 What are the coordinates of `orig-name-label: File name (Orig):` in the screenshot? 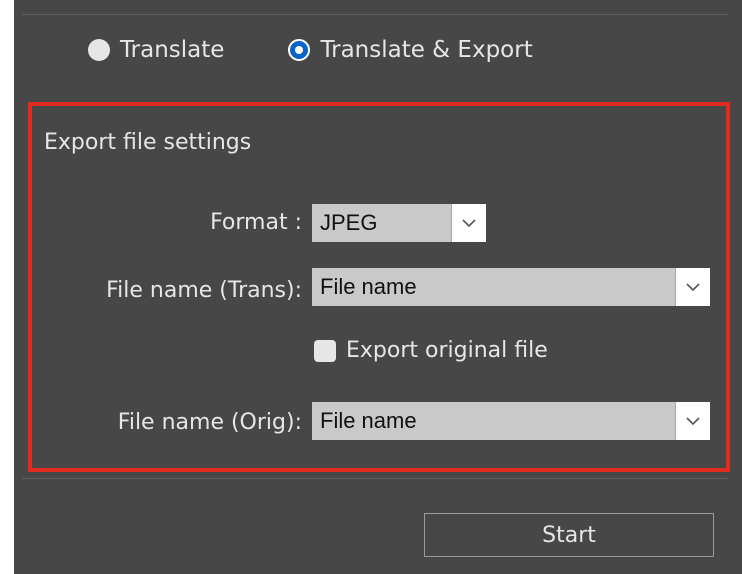 It's located at (209, 422).